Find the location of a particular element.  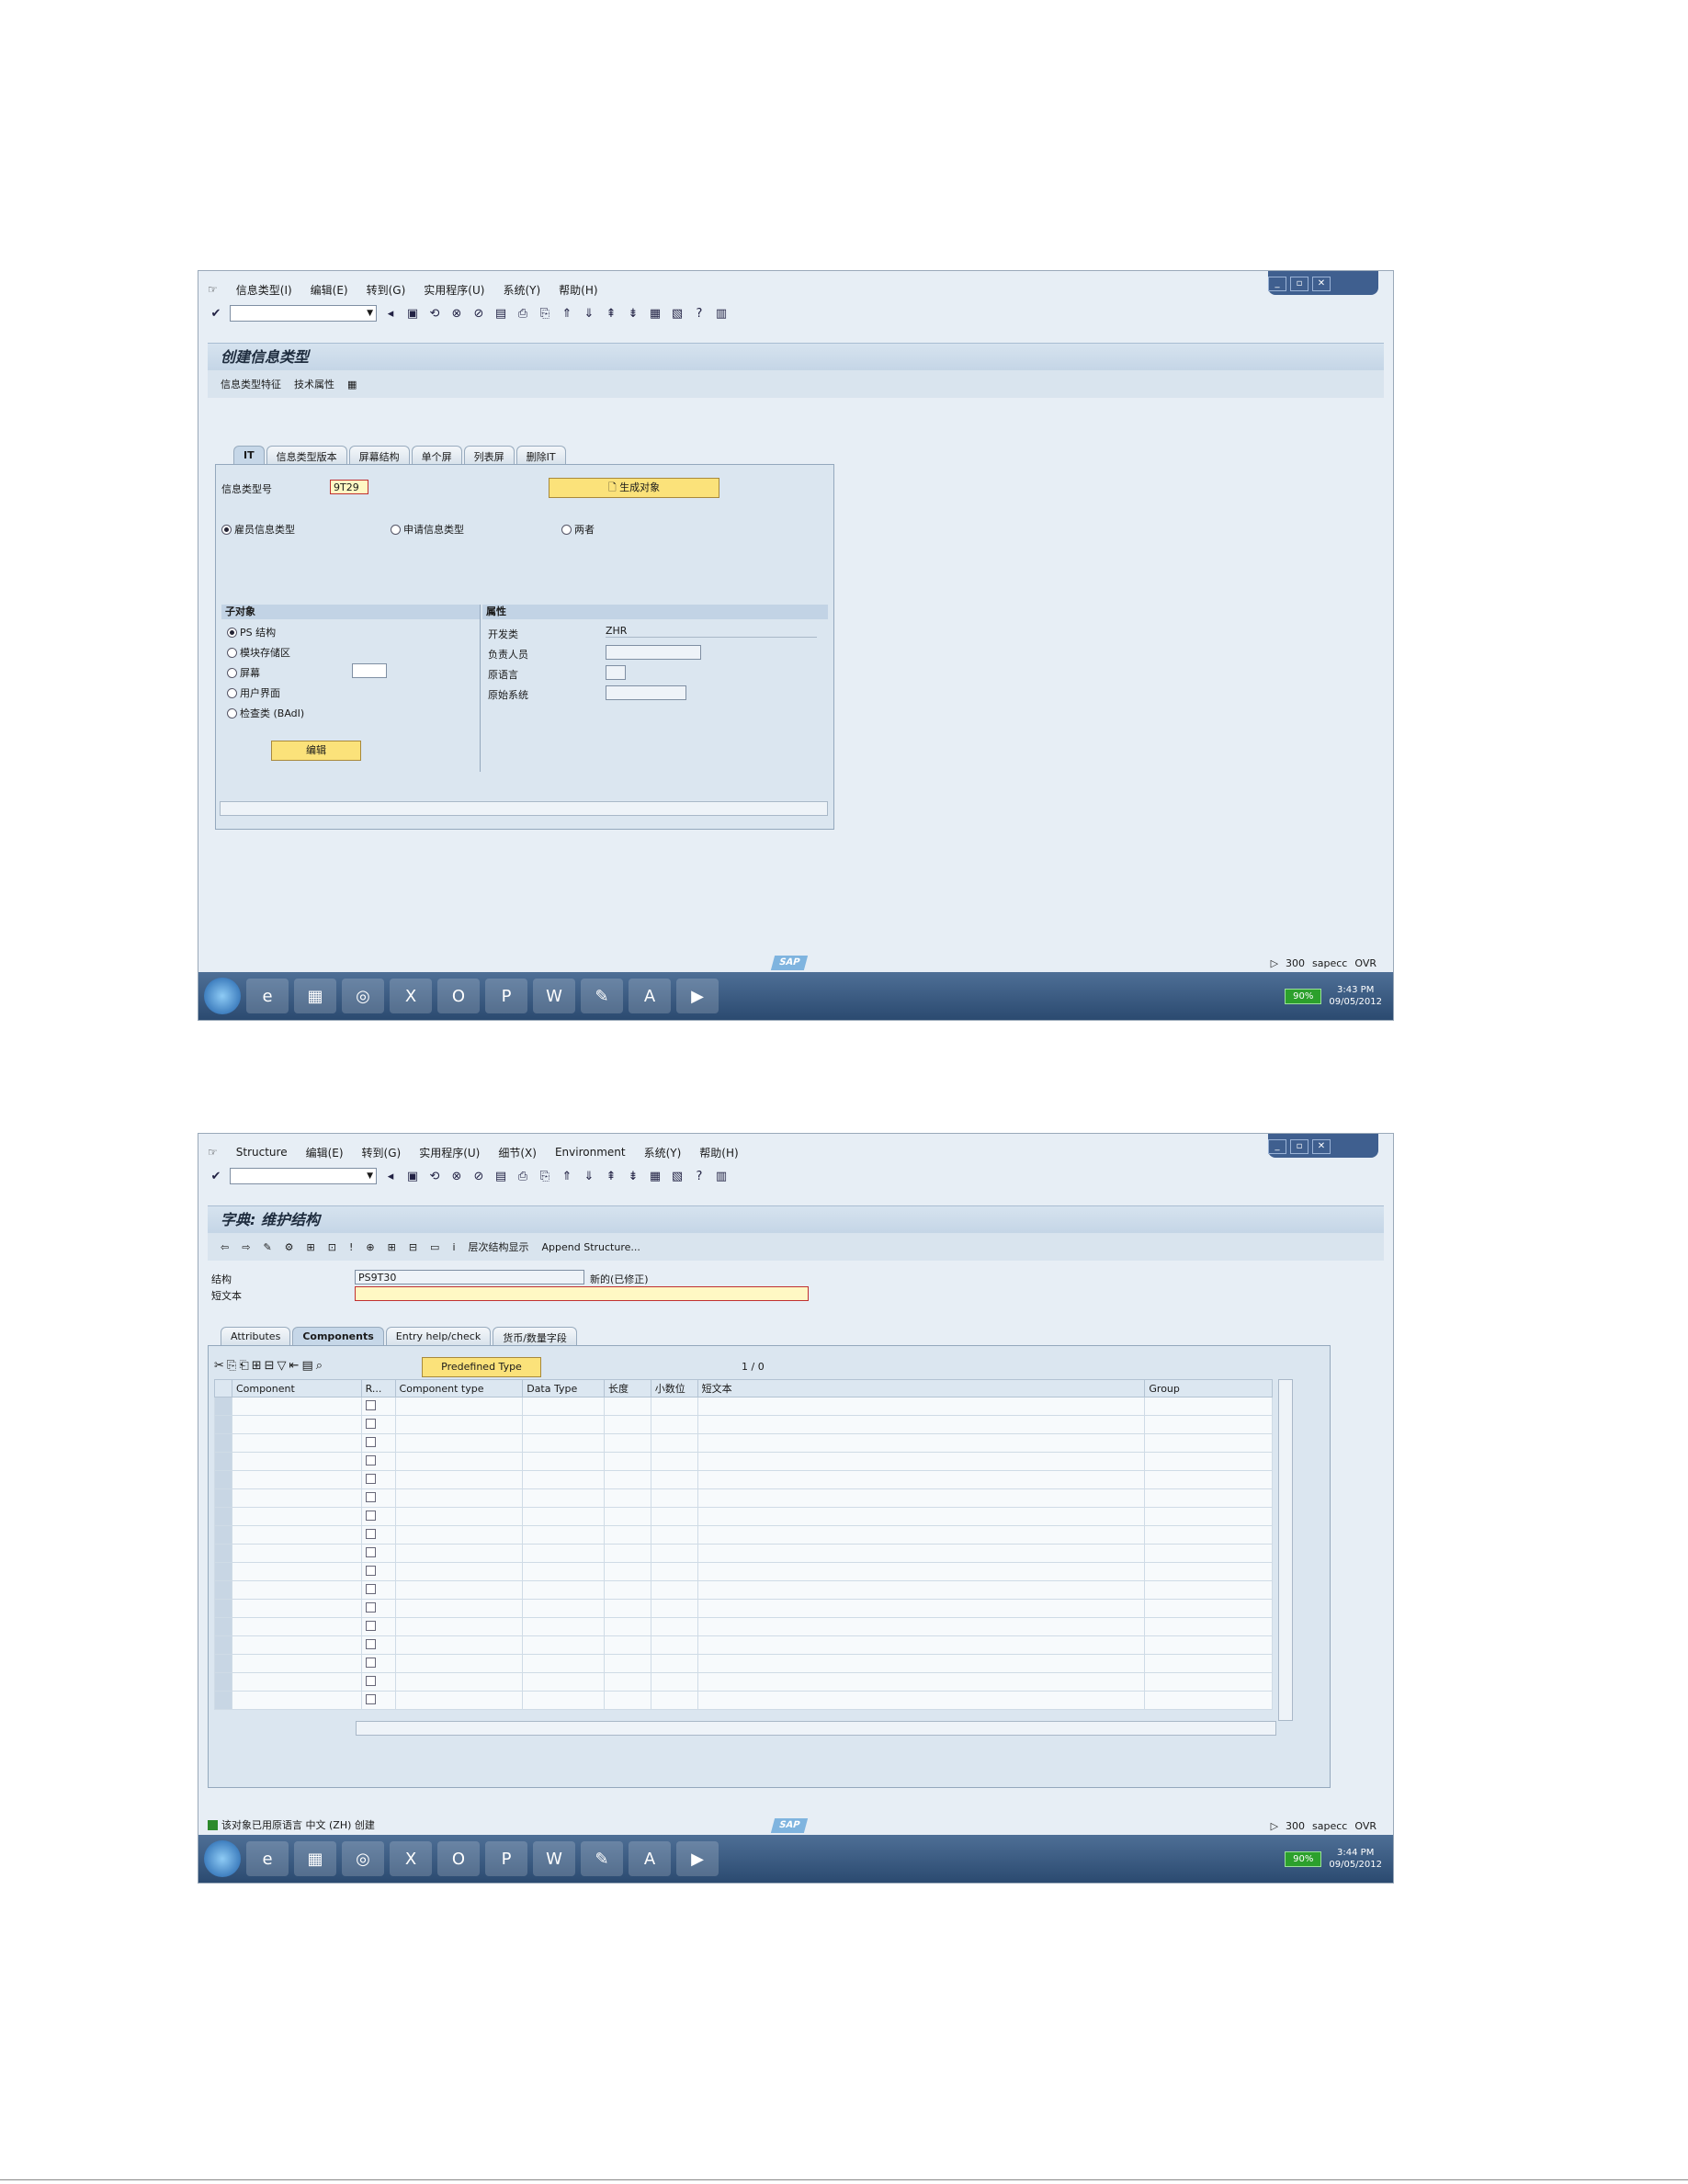

col-data-type: Data Type is located at coordinates (563, 1388).